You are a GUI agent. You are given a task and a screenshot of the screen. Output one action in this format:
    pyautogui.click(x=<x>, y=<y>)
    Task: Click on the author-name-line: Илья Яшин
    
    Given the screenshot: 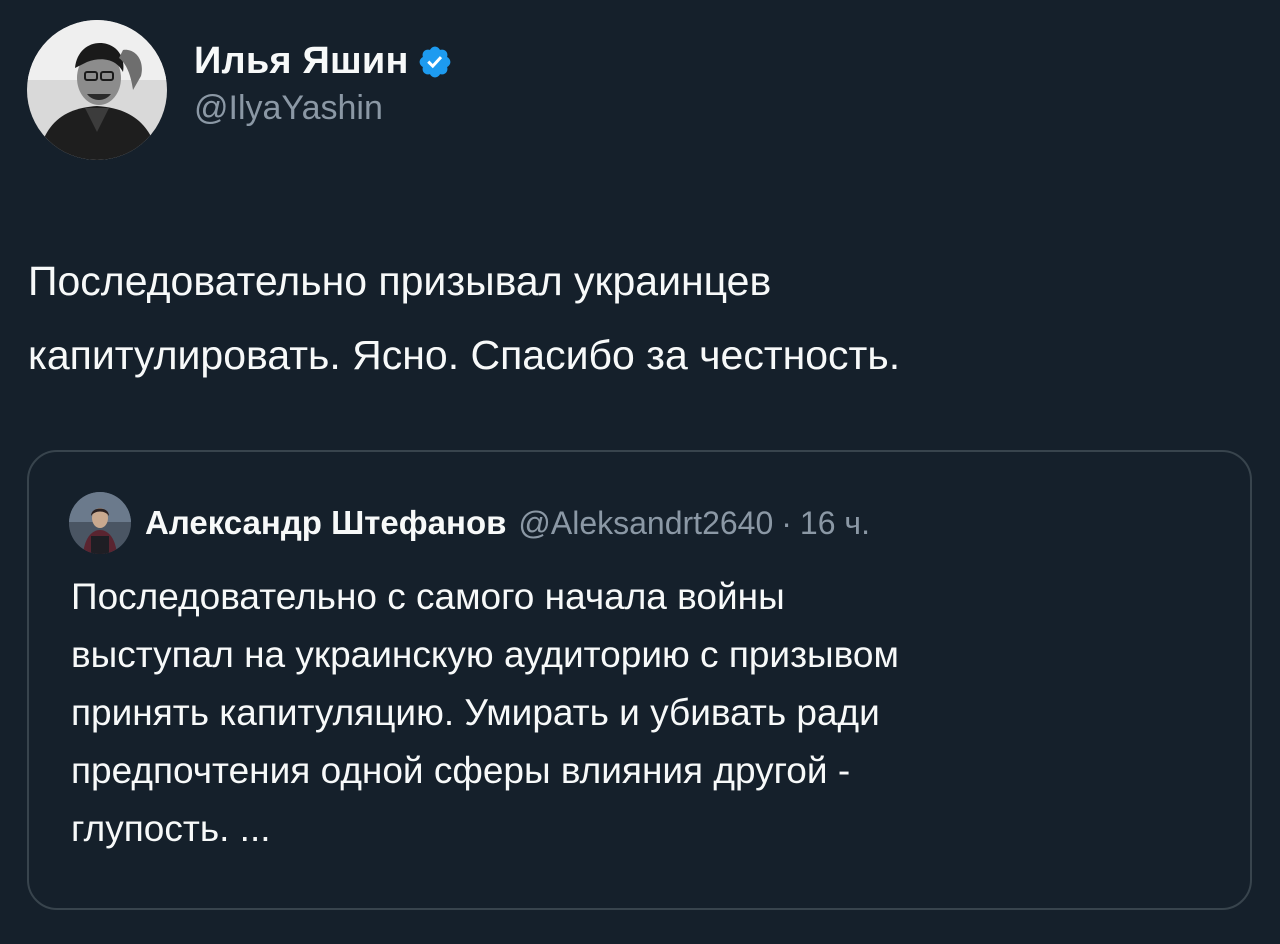 What is the action you would take?
    pyautogui.click(x=323, y=61)
    